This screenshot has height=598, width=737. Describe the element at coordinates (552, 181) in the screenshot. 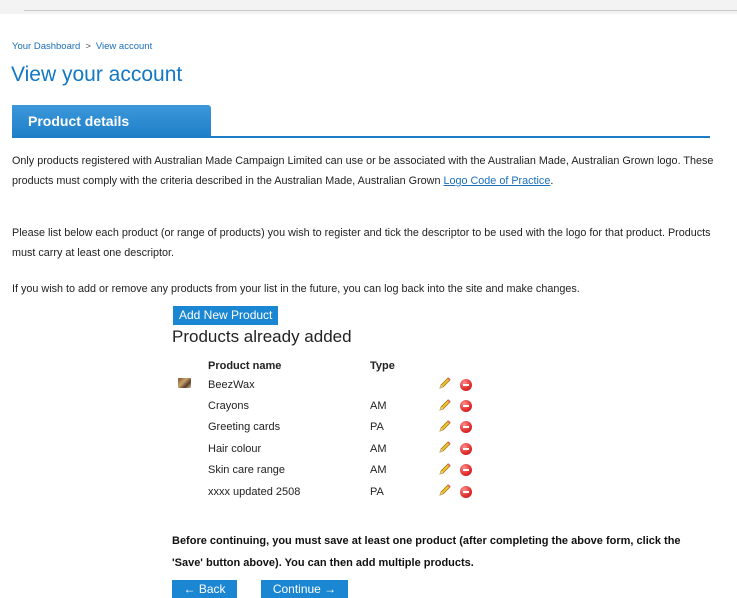

I see `intro-paragraph-1-end: .` at that location.